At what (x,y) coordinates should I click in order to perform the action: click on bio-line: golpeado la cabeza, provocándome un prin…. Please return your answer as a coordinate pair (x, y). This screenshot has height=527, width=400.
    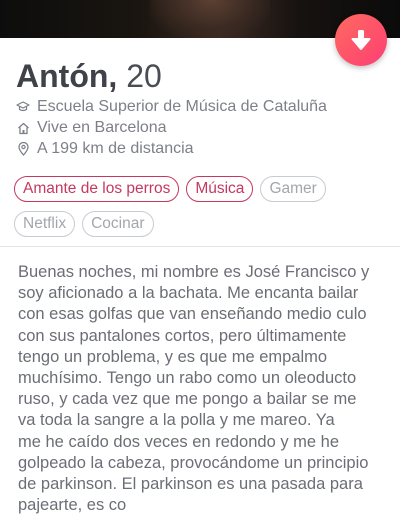
    Looking at the image, I should click on (193, 462).